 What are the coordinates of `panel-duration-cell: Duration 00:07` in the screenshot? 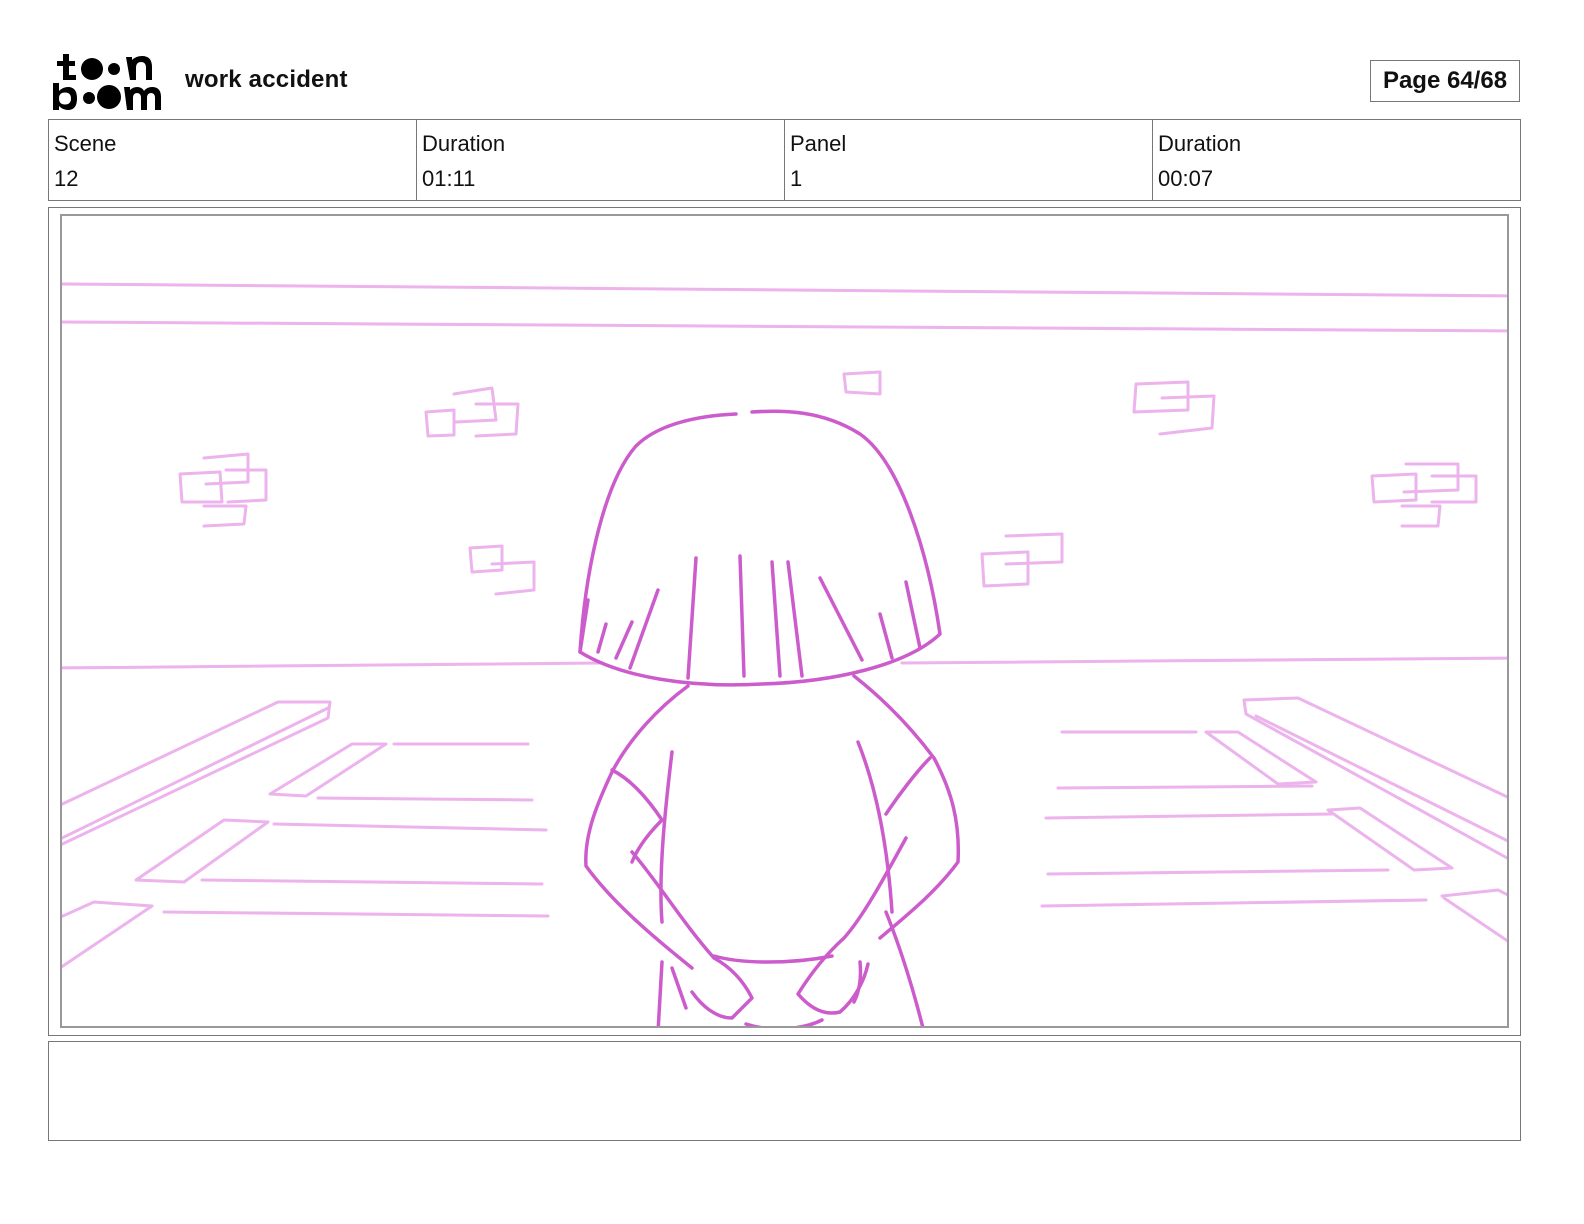 It's located at (1336, 160).